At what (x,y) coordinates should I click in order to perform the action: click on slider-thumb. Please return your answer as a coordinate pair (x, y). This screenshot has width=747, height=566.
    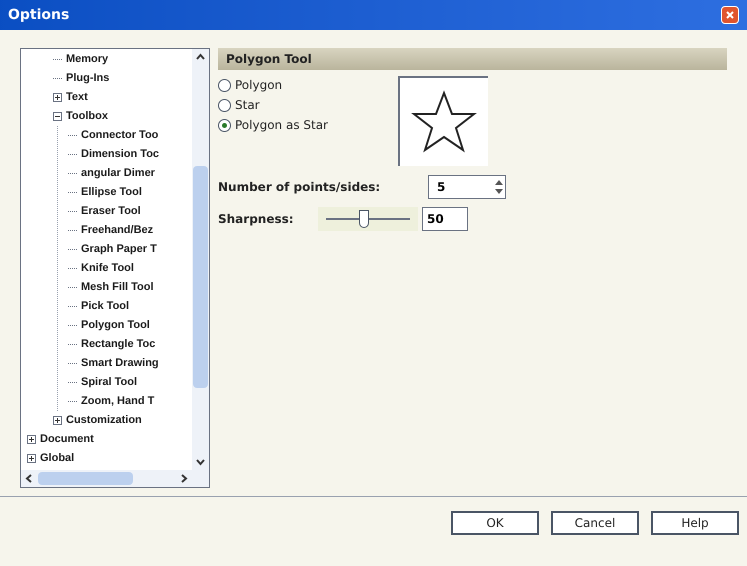
    Looking at the image, I should click on (364, 219).